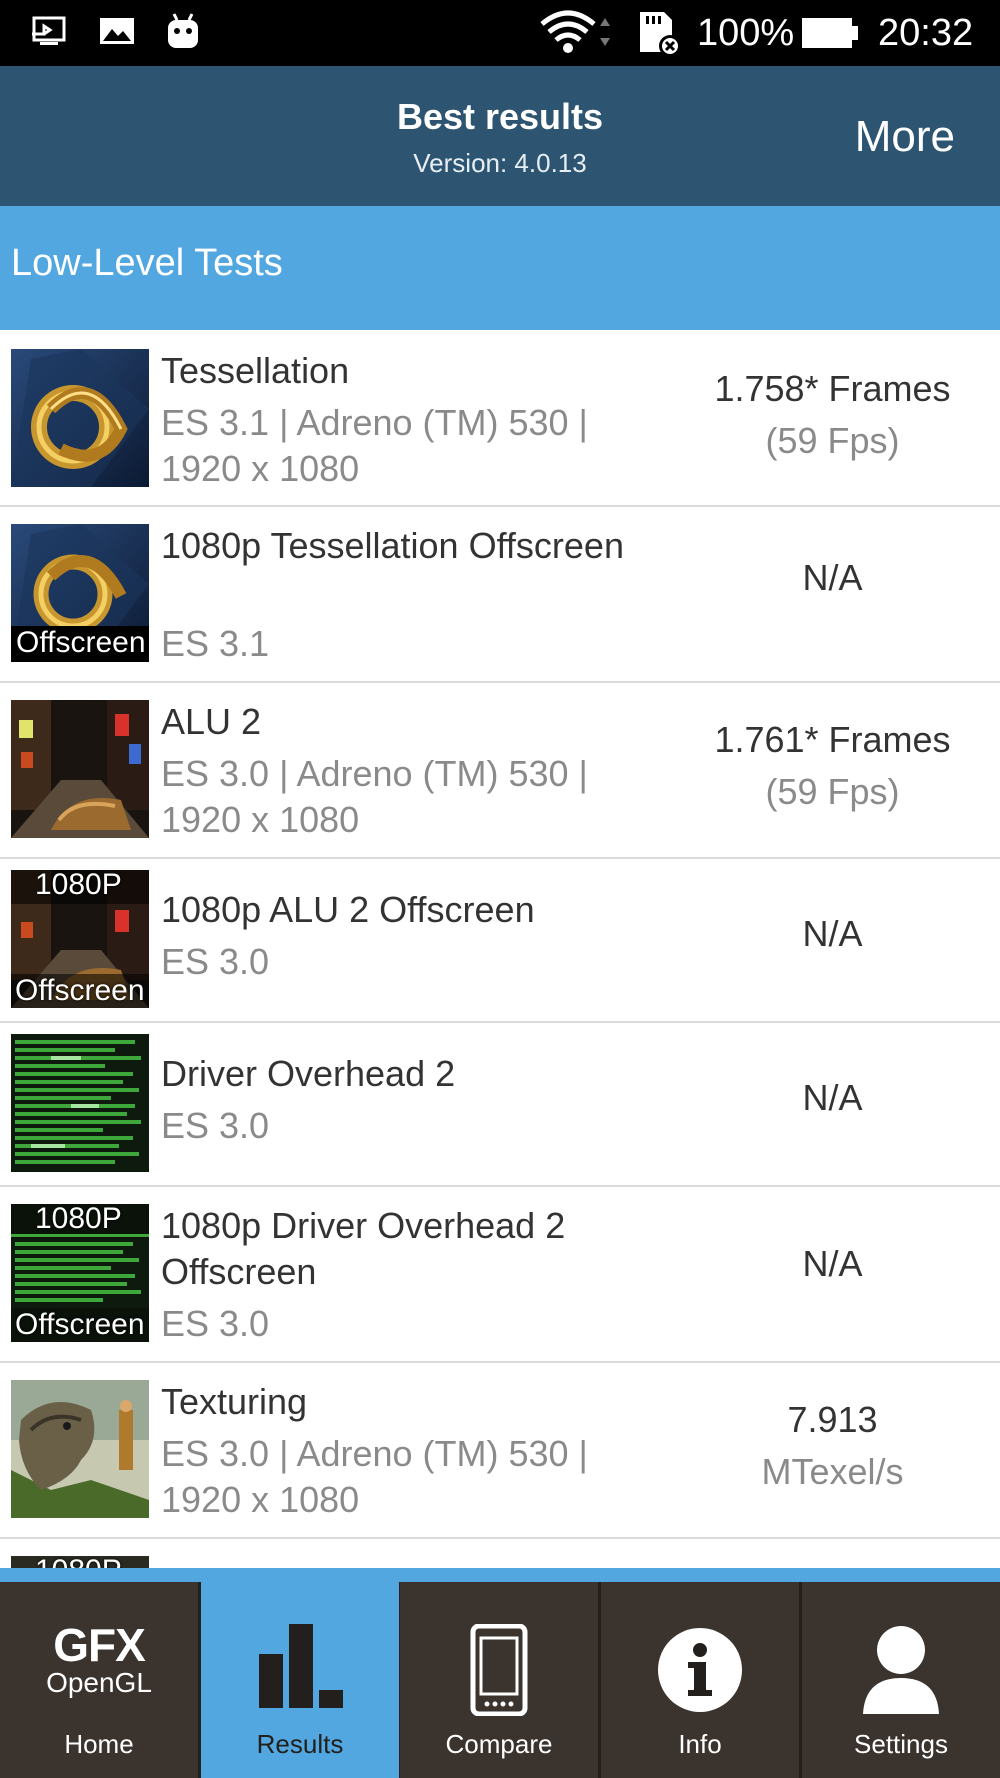 Image resolution: width=1000 pixels, height=1778 pixels. What do you see at coordinates (80, 1103) in the screenshot?
I see `driver-overhead-thumbnail` at bounding box center [80, 1103].